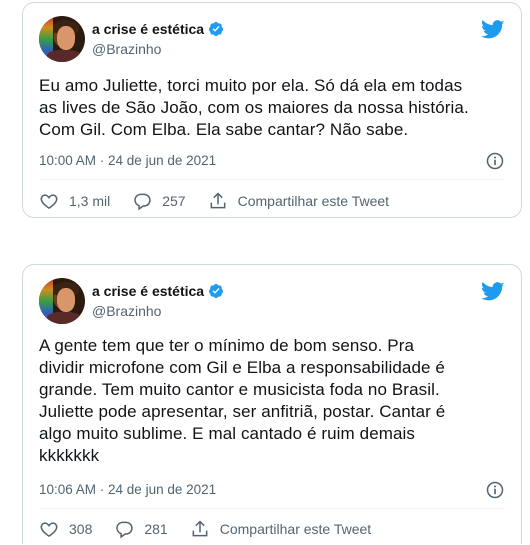  Describe the element at coordinates (141, 529) in the screenshot. I see `reply-button: 281` at that location.